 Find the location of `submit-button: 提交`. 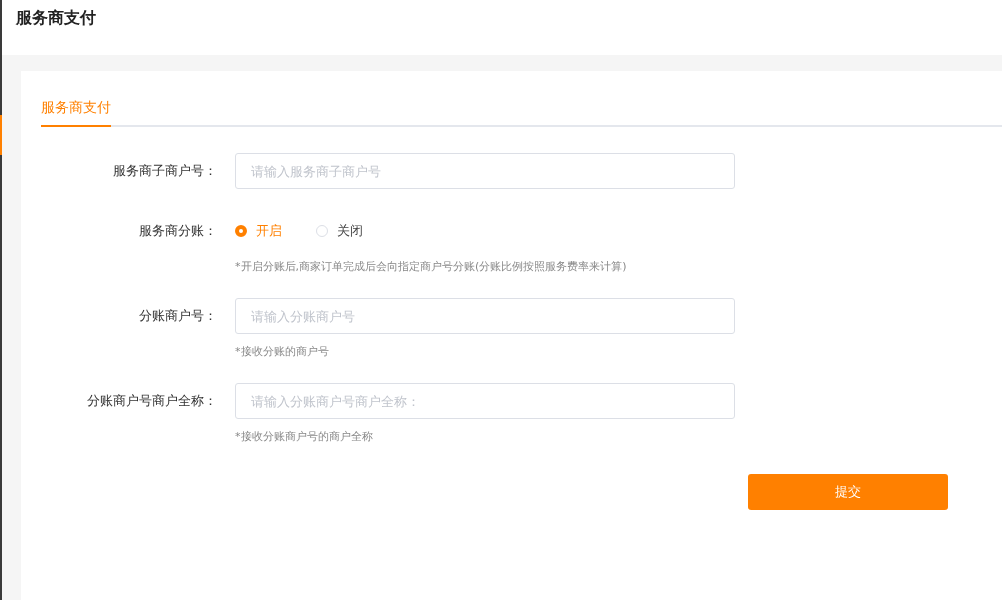

submit-button: 提交 is located at coordinates (848, 492).